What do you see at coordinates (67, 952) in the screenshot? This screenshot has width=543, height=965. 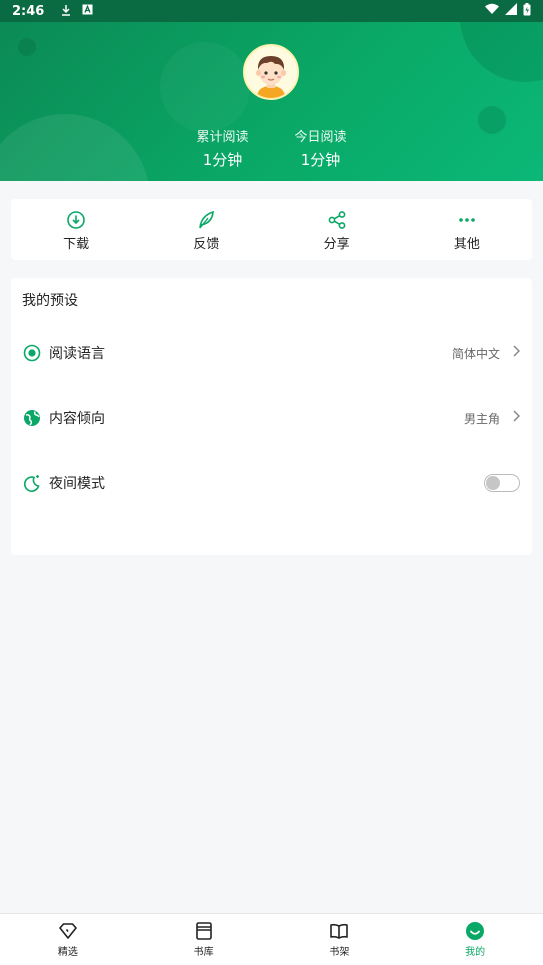 I see `tab-label: 精选` at bounding box center [67, 952].